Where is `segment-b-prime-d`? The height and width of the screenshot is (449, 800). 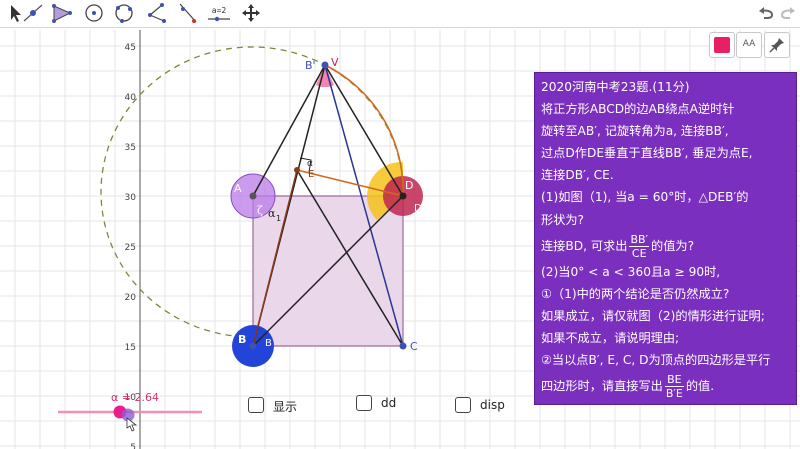 segment-b-prime-d is located at coordinates (364, 130).